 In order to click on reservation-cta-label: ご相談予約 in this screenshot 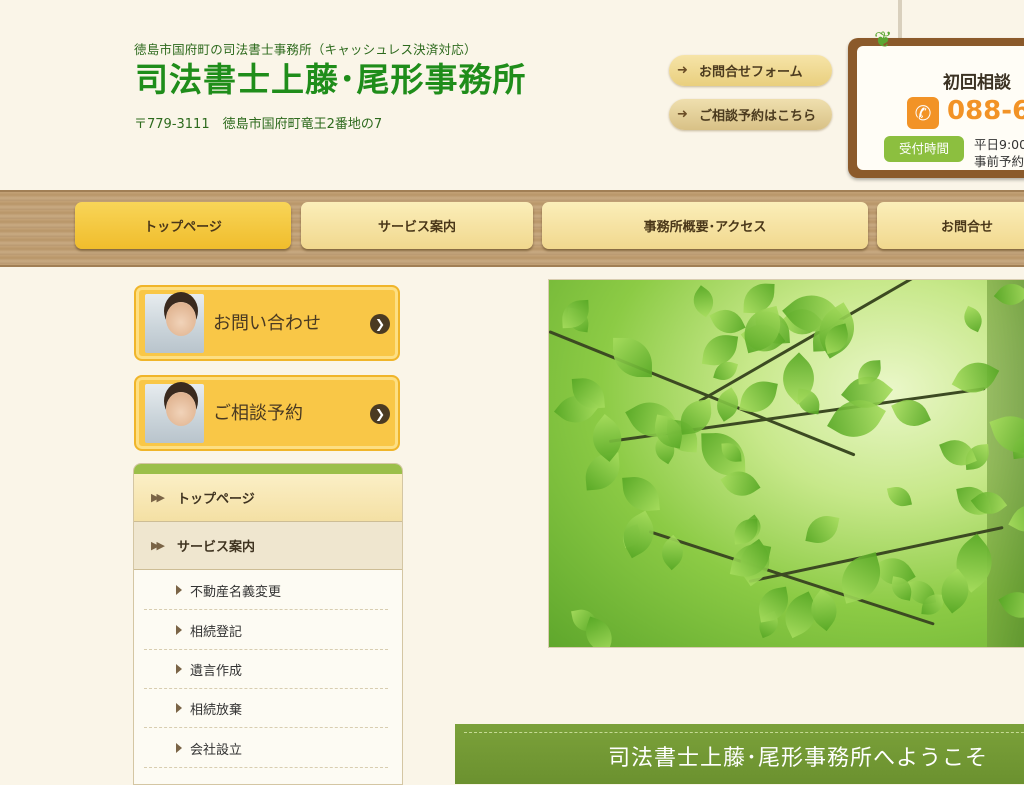, I will do `click(258, 413)`.